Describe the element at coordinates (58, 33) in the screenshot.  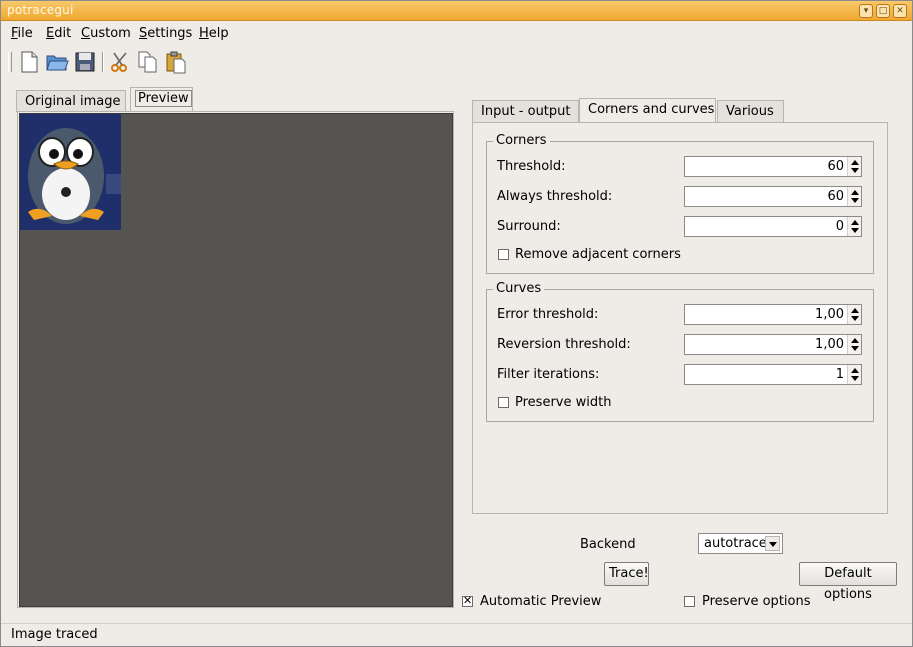
I see `menu-edit: Edit` at that location.